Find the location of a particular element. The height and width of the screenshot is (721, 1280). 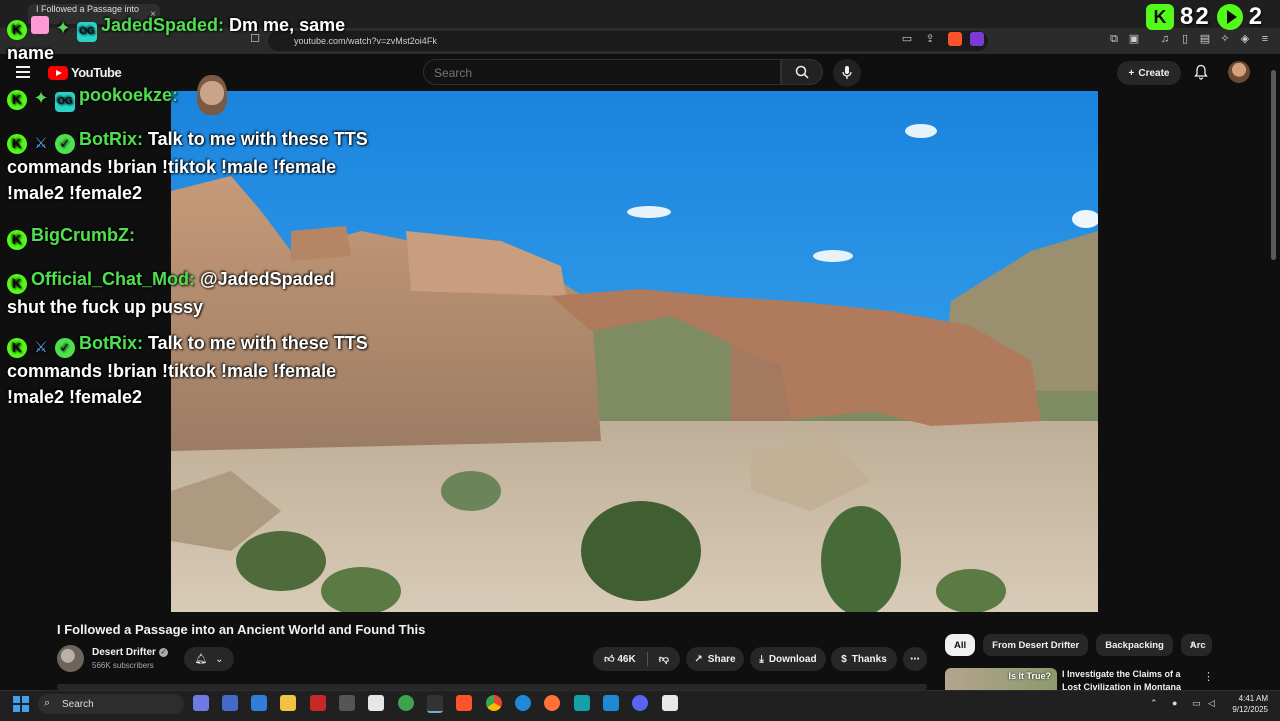

more-actions-button: ⋯ is located at coordinates (915, 659).